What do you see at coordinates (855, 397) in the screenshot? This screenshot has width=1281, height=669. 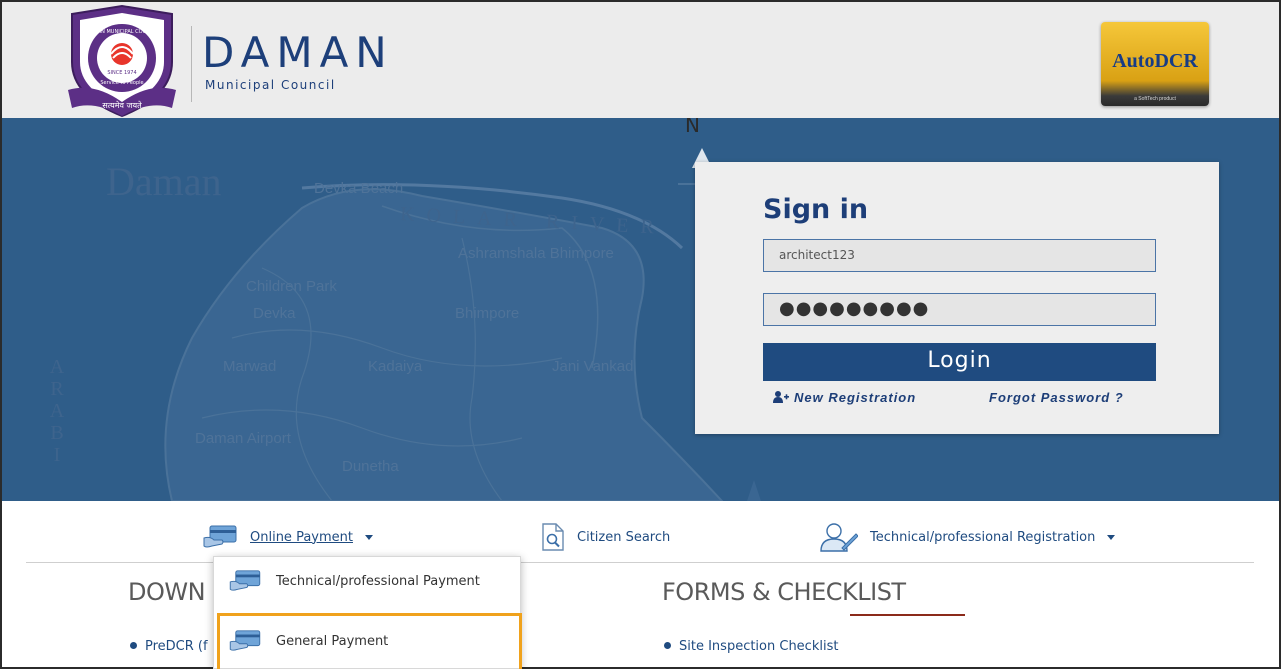 I see `new-registration-label: New Registration` at bounding box center [855, 397].